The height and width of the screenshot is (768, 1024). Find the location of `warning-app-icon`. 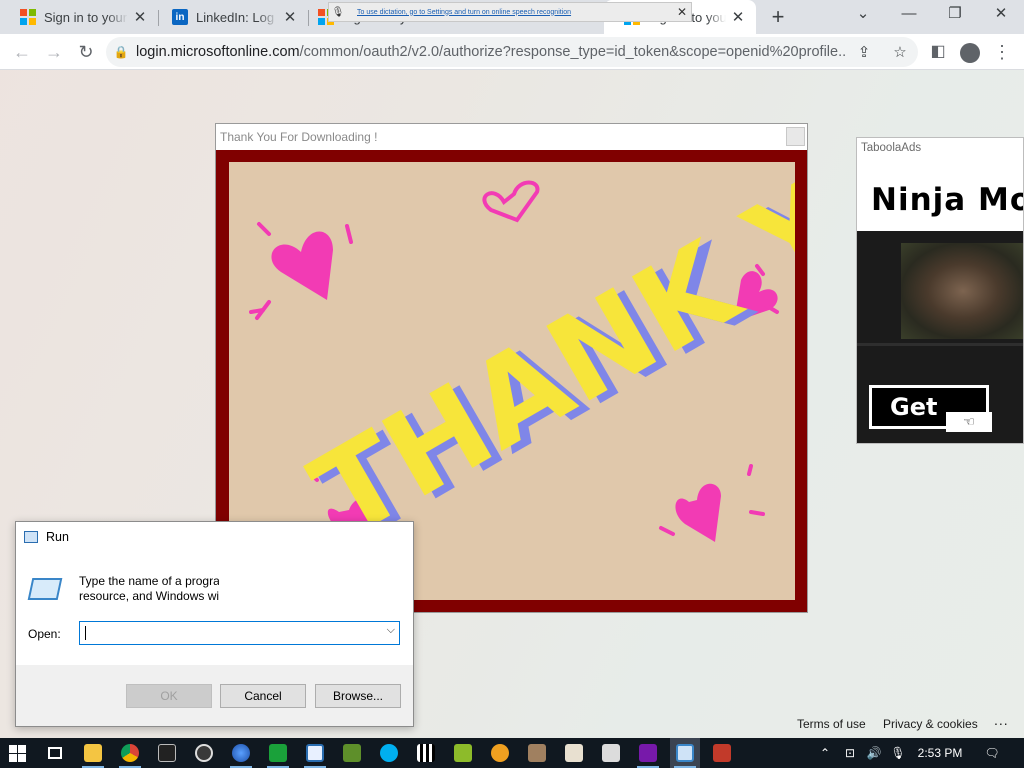

warning-app-icon is located at coordinates (463, 753).